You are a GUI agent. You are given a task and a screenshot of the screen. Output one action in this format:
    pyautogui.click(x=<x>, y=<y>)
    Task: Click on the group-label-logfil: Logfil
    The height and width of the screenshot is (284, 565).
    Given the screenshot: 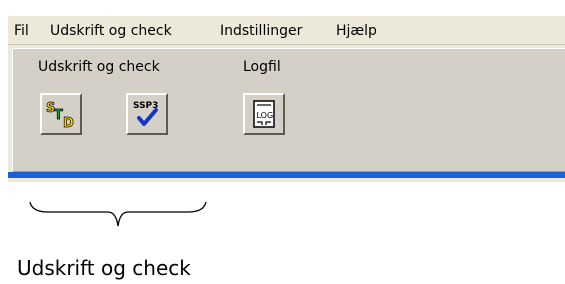 What is the action you would take?
    pyautogui.click(x=262, y=67)
    